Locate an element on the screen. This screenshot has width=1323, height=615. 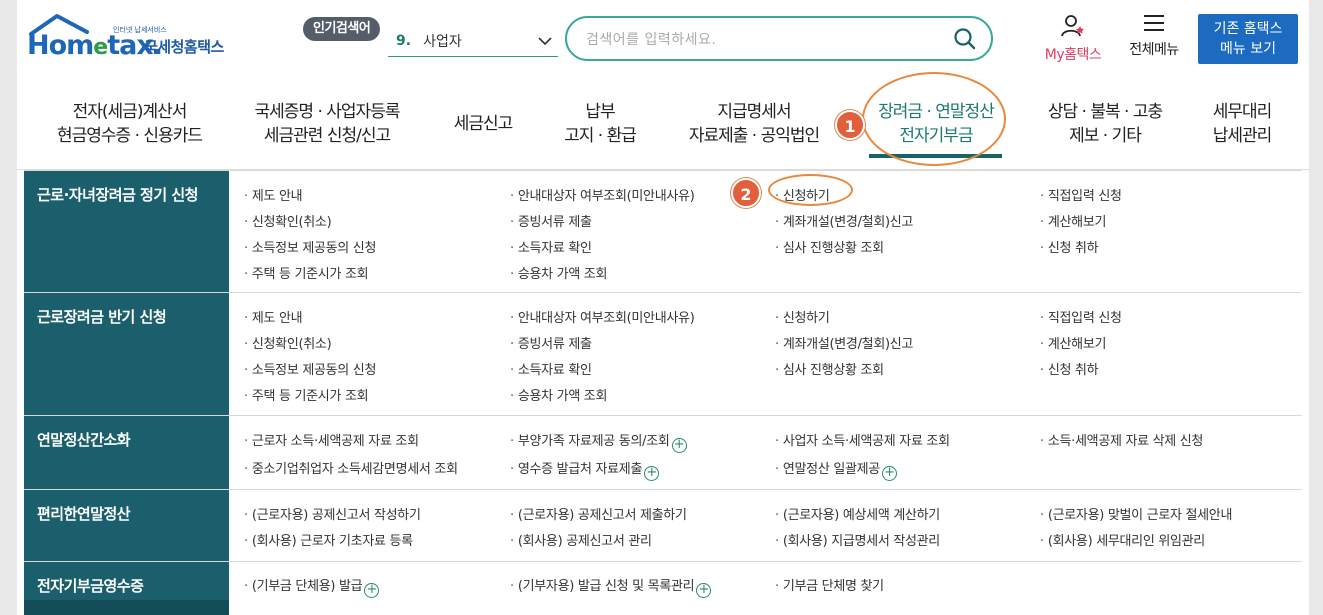
search-input: 검색어를 입력하세요. is located at coordinates (779, 38).